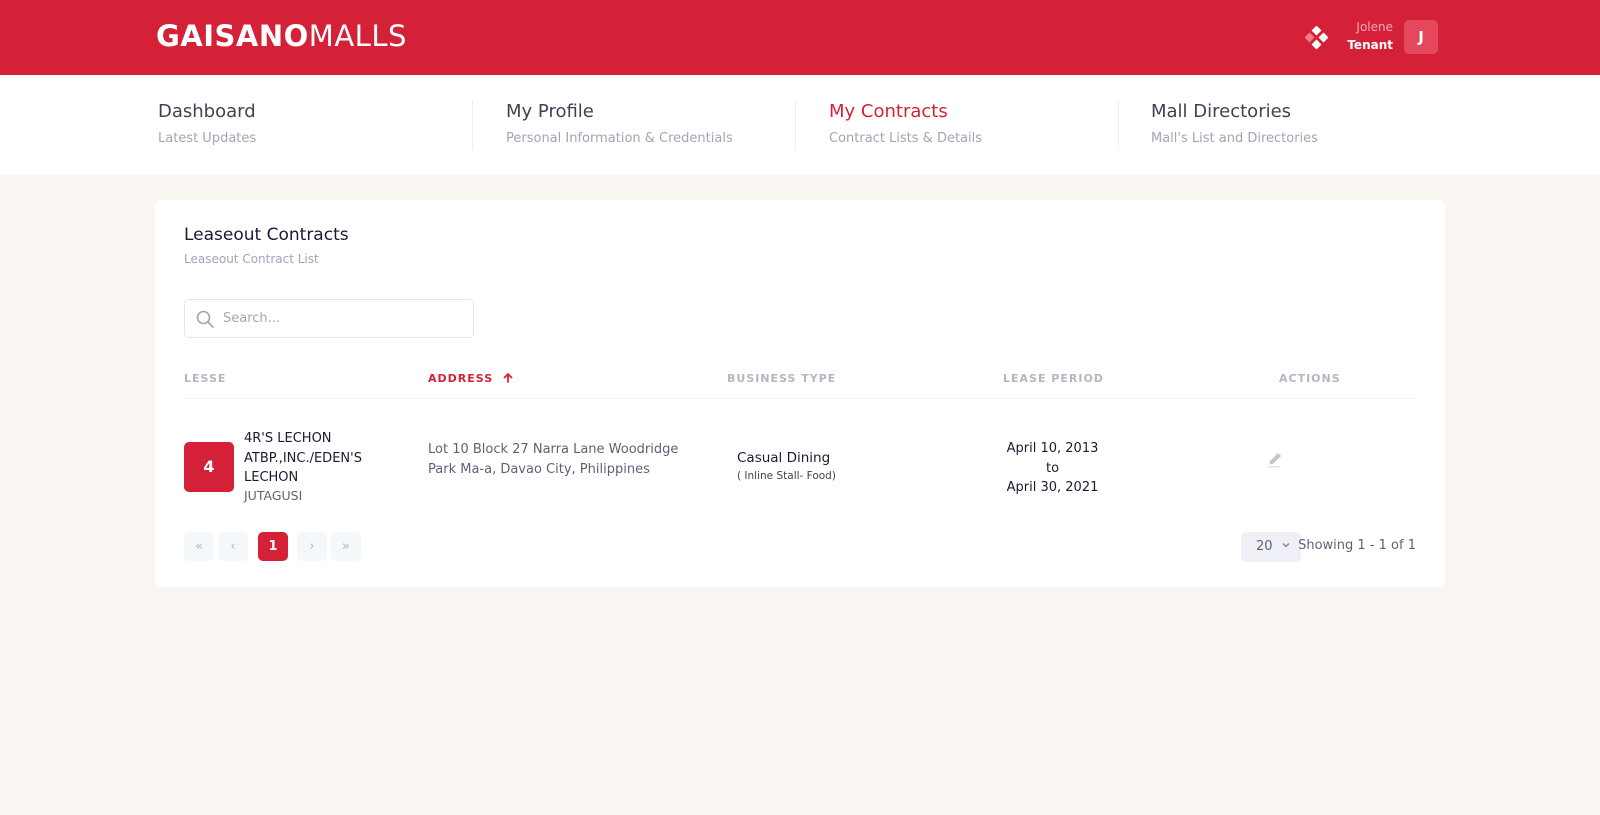 Image resolution: width=1600 pixels, height=815 pixels. I want to click on nav-title: My Contracts, so click(888, 111).